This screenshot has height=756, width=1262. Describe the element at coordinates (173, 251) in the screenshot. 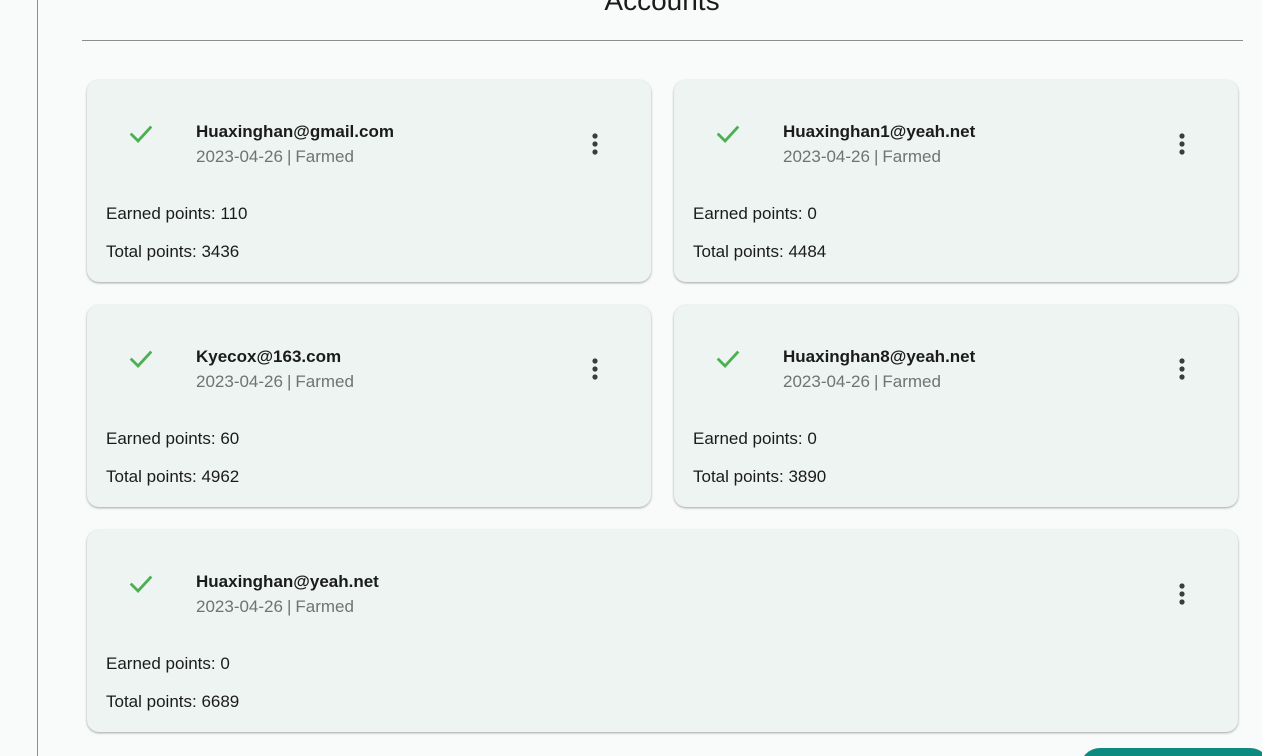

I see `total-points: Total points: 3436` at that location.